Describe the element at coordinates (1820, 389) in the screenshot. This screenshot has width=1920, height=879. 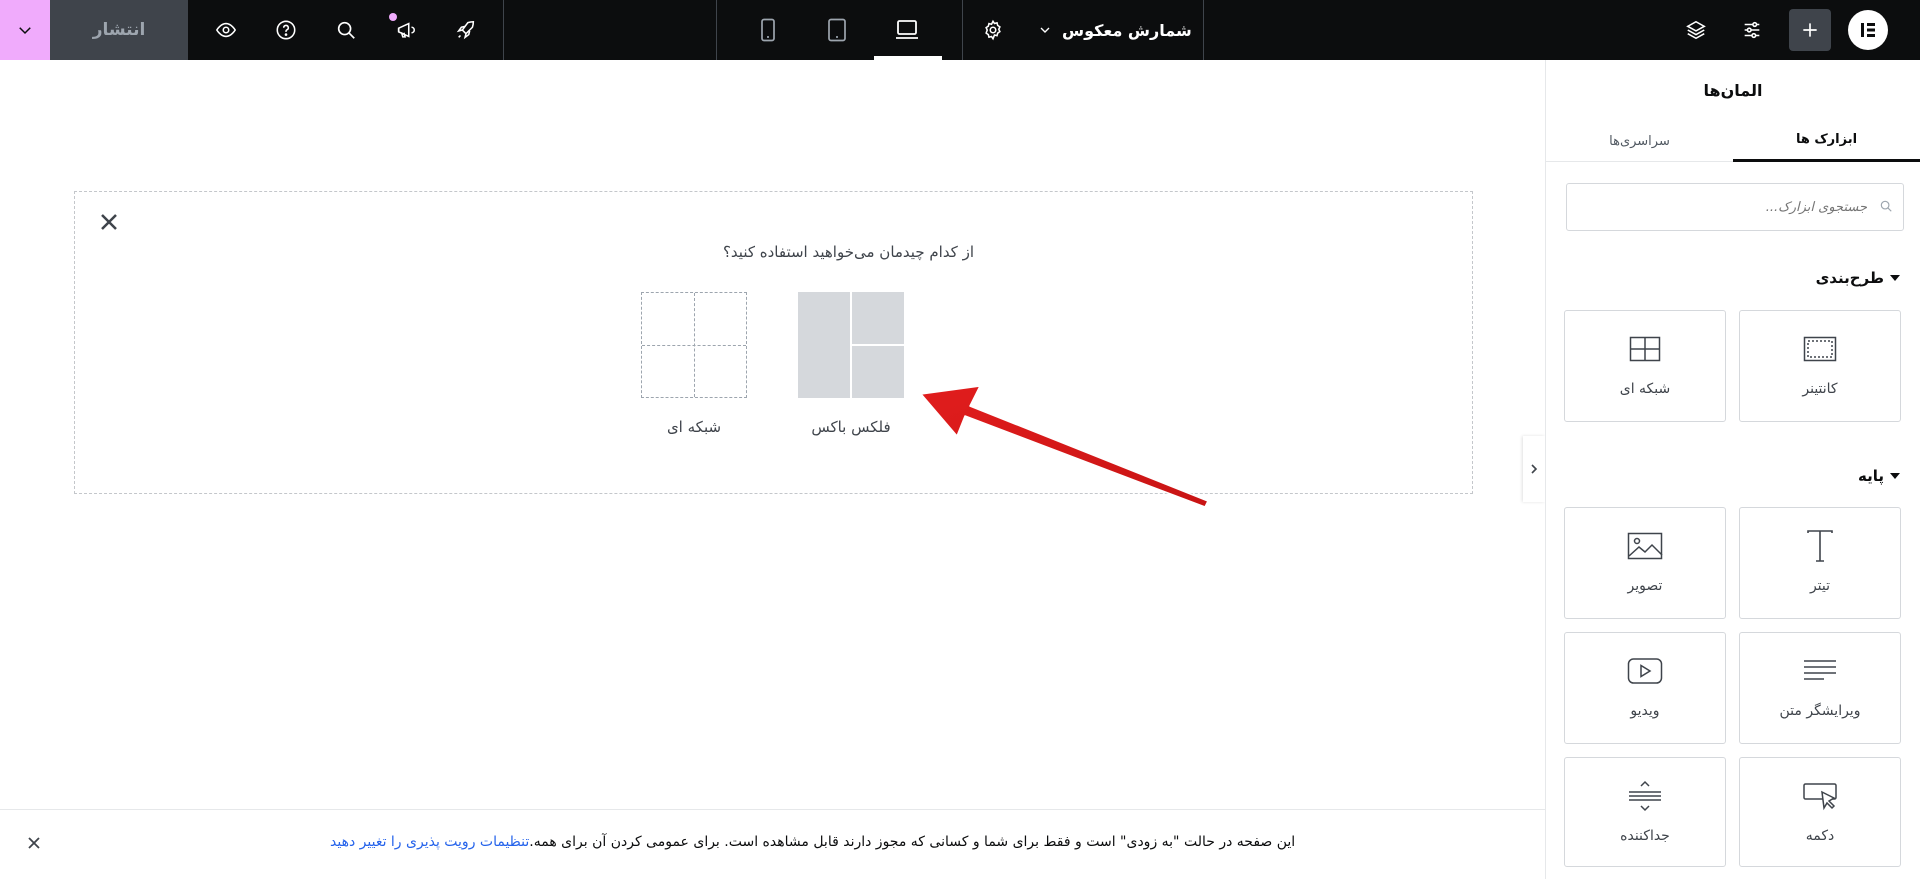
I see `widget-label: کانتینر` at that location.